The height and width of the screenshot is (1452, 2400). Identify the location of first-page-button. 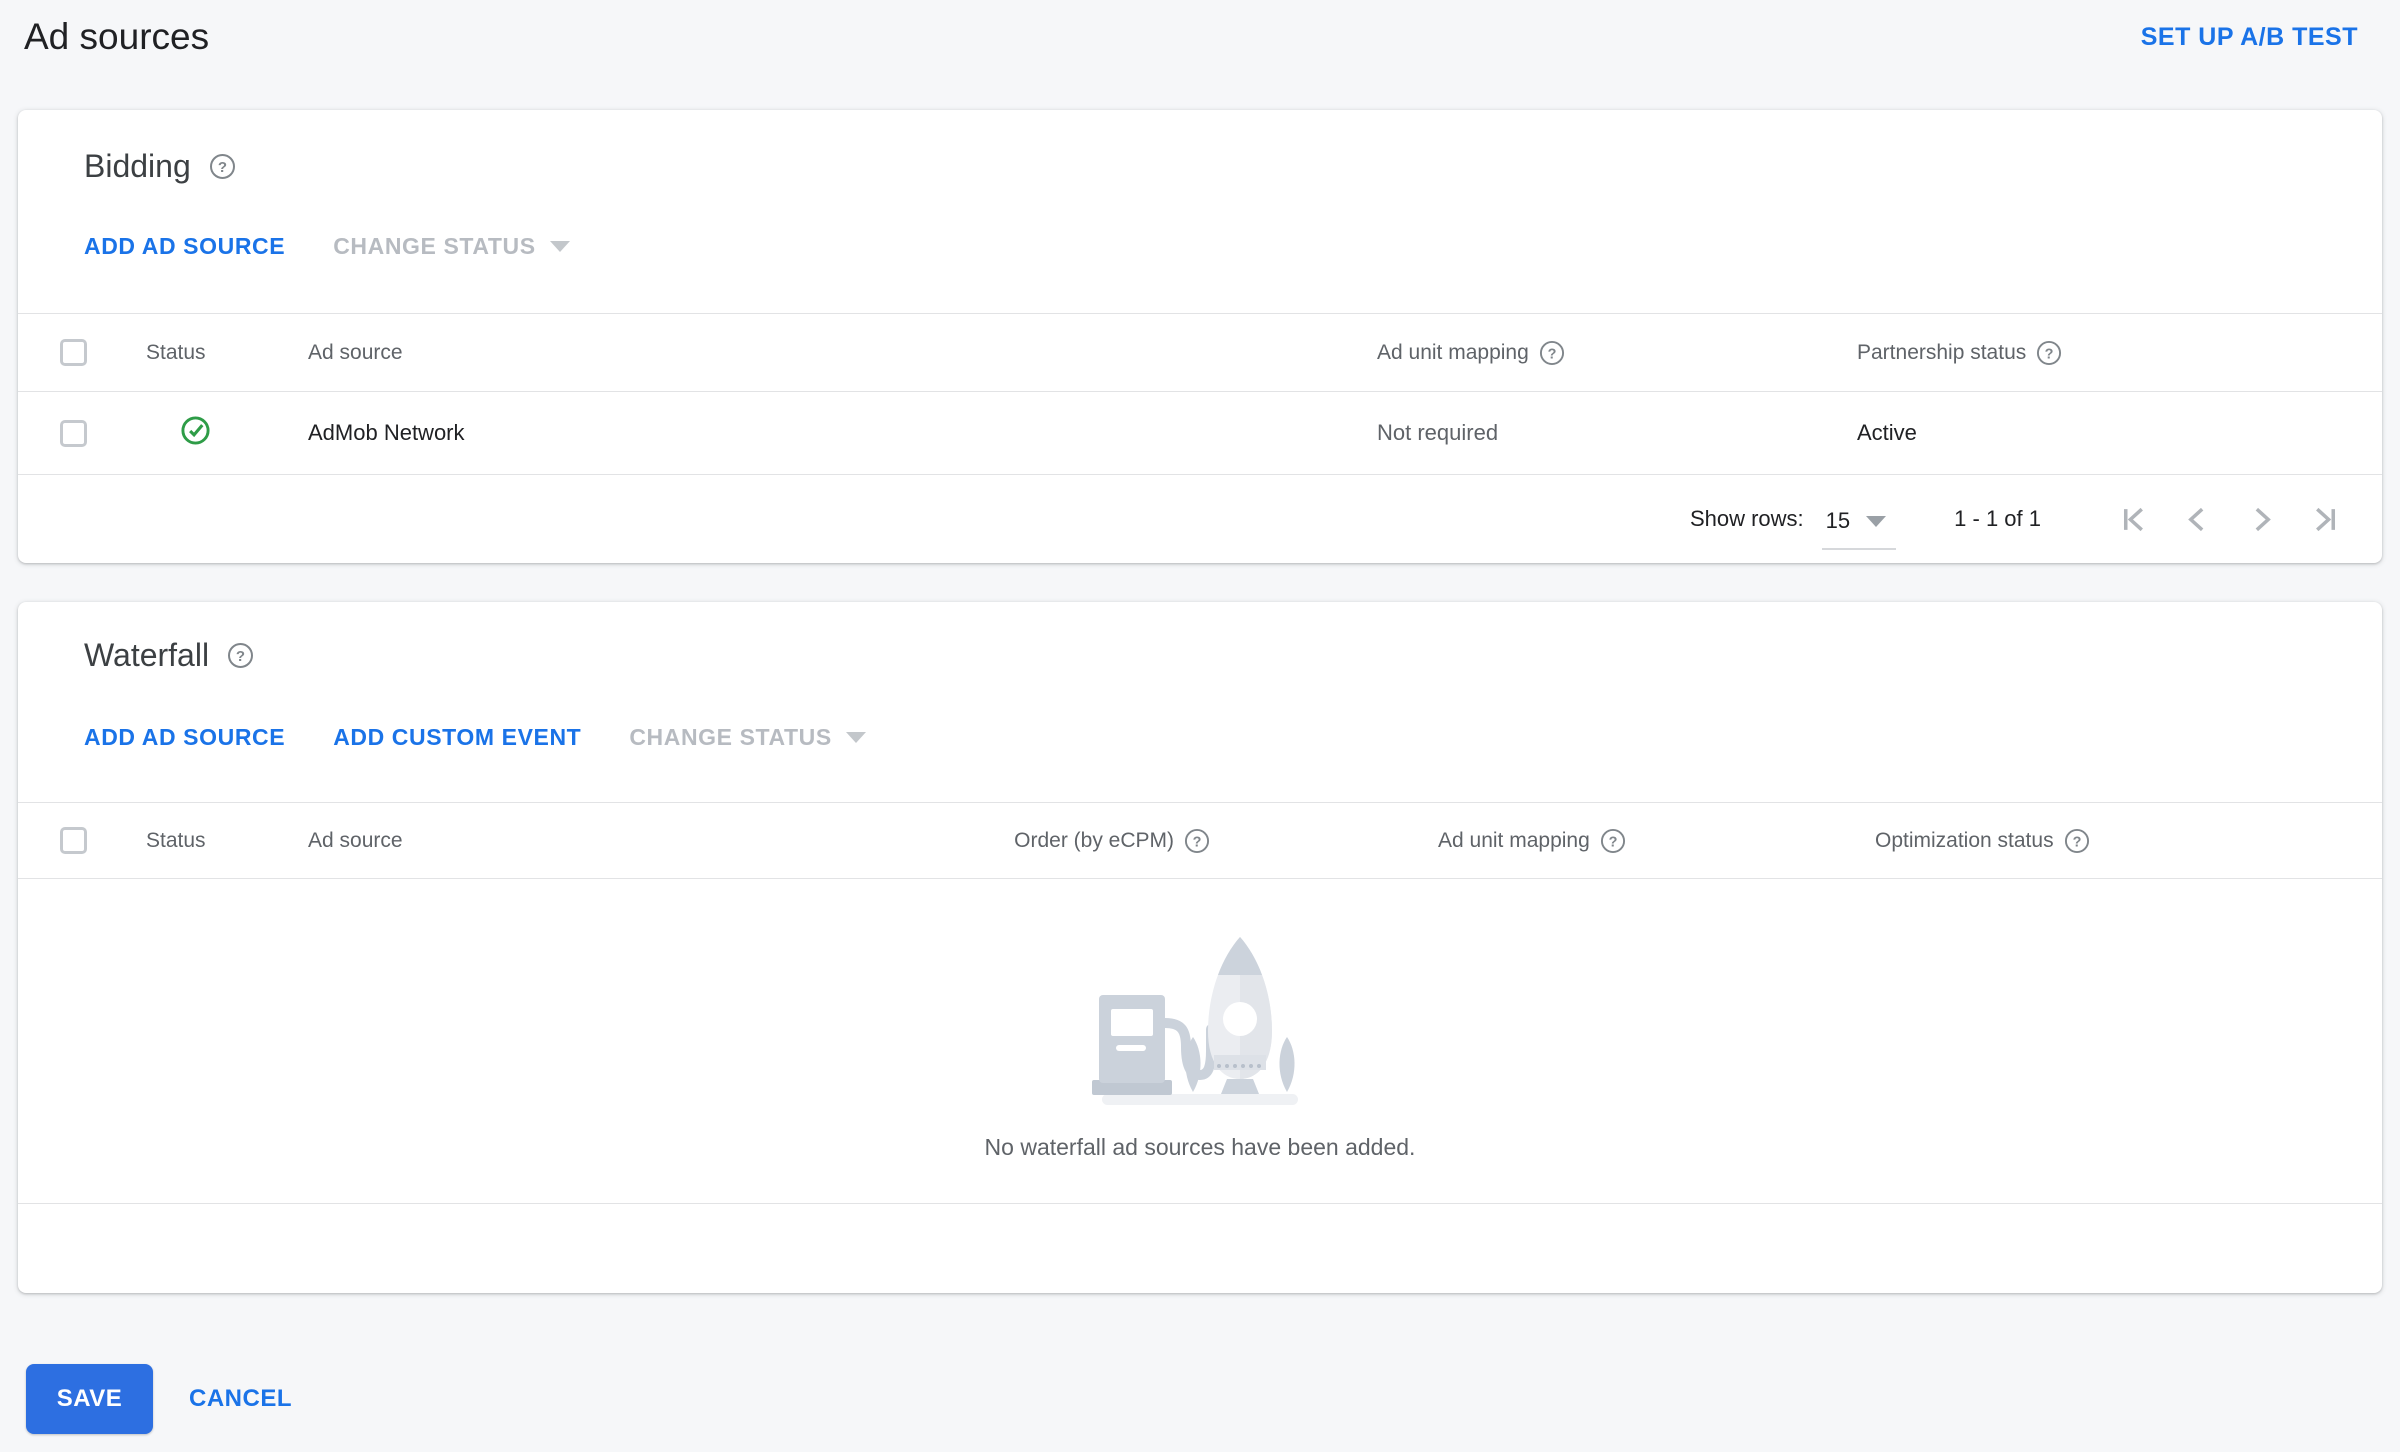
(2133, 519).